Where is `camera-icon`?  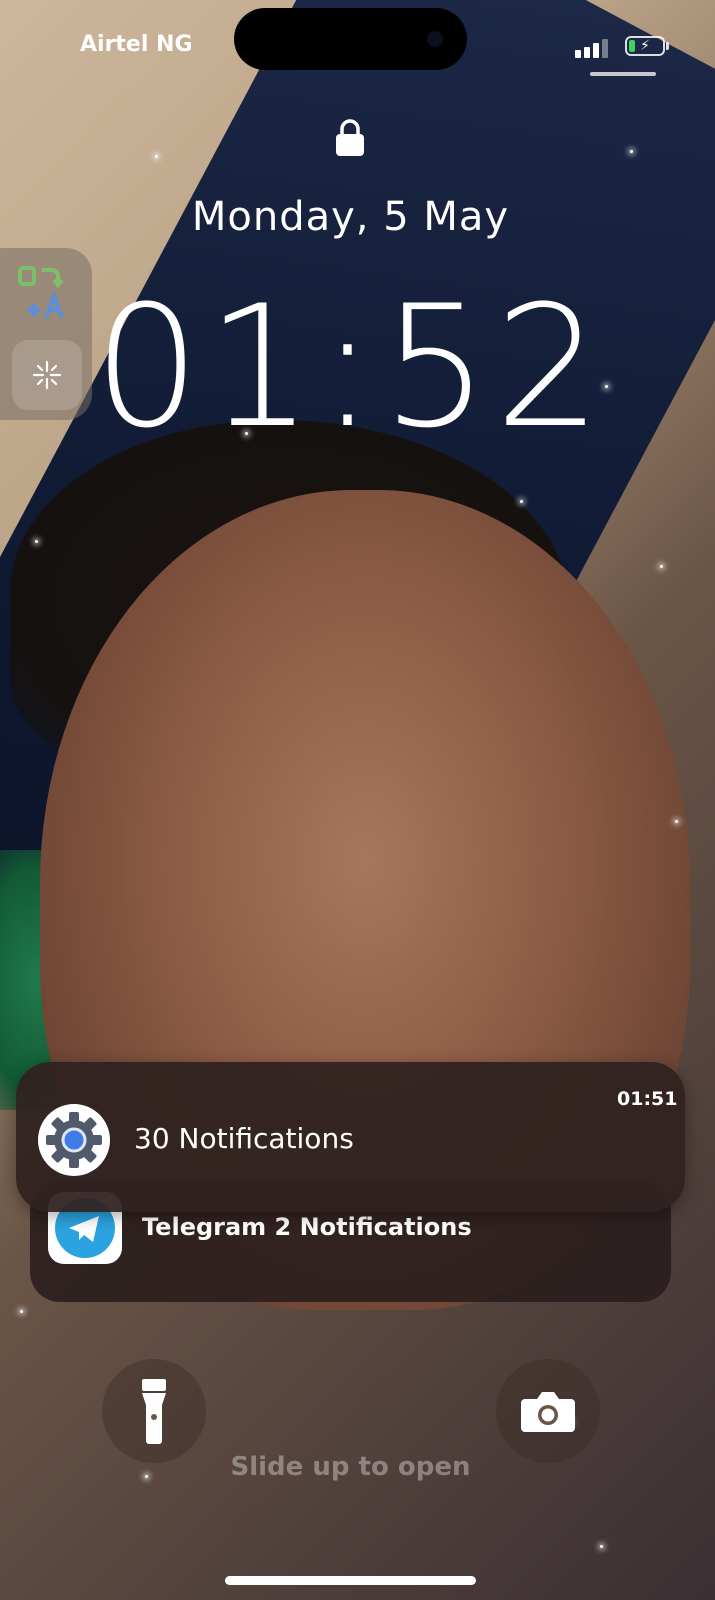 camera-icon is located at coordinates (548, 1412).